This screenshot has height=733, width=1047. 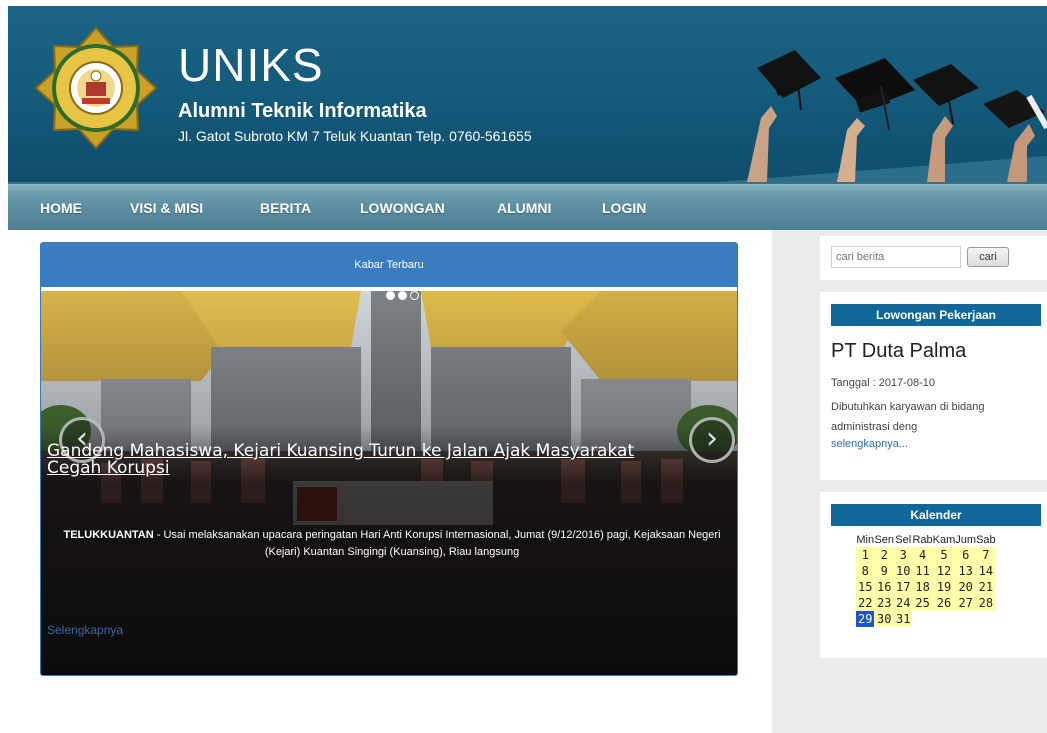 What do you see at coordinates (865, 587) in the screenshot?
I see `calendar-day-cell: 15` at bounding box center [865, 587].